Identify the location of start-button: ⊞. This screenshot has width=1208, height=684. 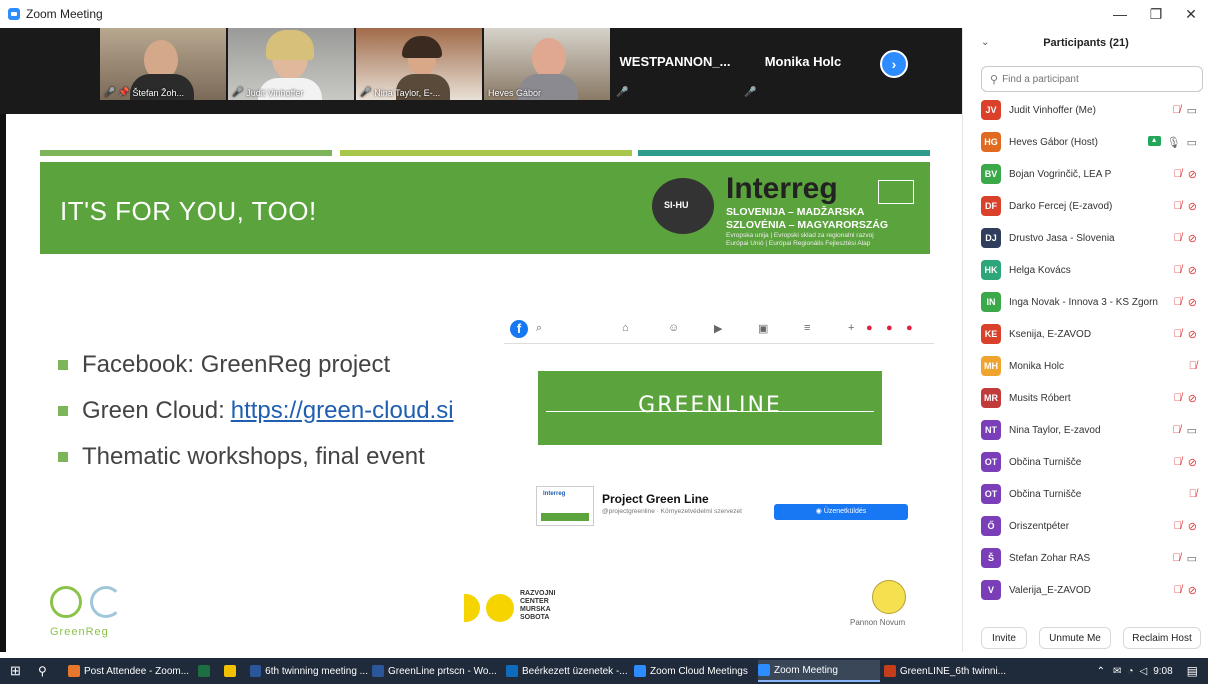
(20, 671).